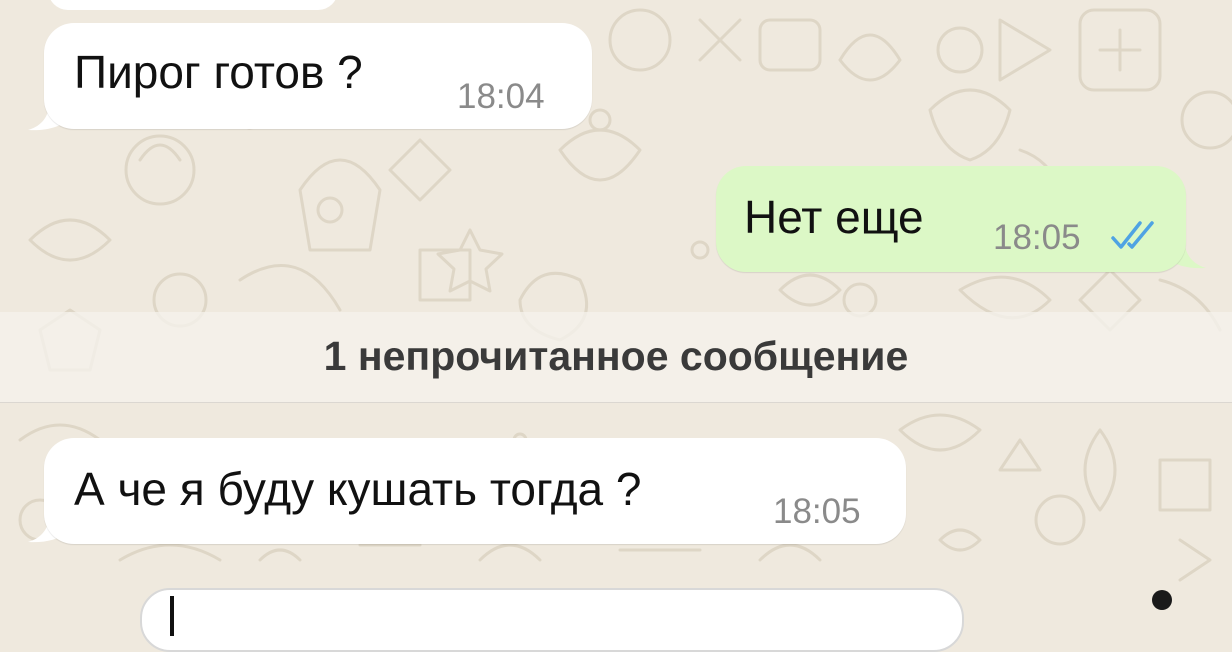  I want to click on message-bubble-incoming: А че я буду кушать тогда ? 18:05, so click(475, 491).